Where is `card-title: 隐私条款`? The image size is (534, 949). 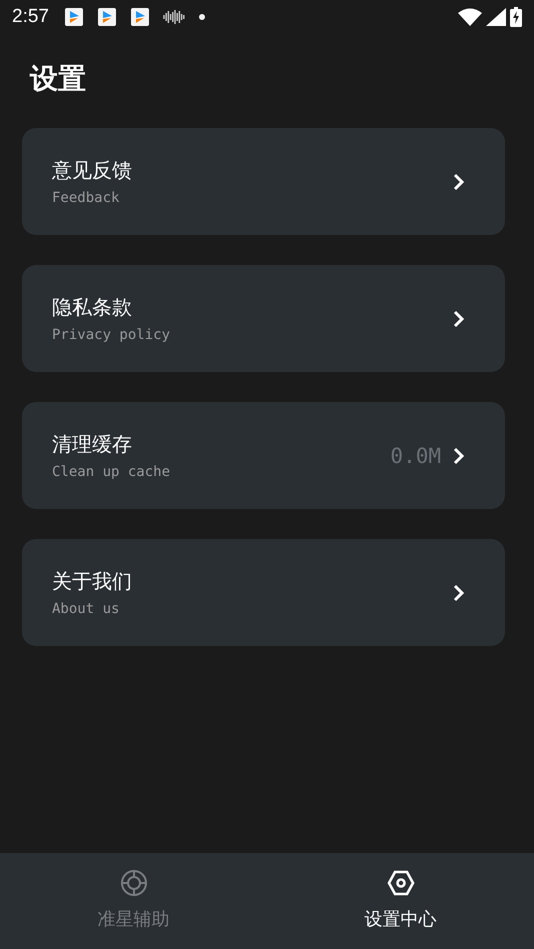 card-title: 隐私条款 is located at coordinates (92, 307).